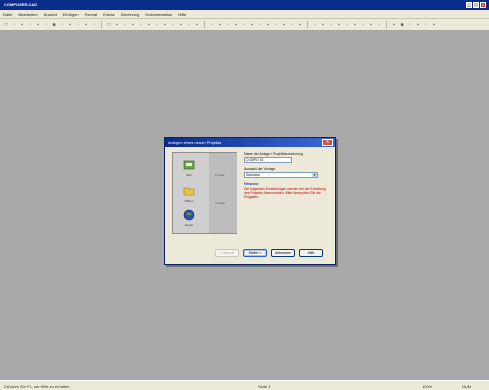 This screenshot has width=489, height=390. I want to click on project-name-label: Name der Anlage / Projektbezeichnung, so click(273, 154).